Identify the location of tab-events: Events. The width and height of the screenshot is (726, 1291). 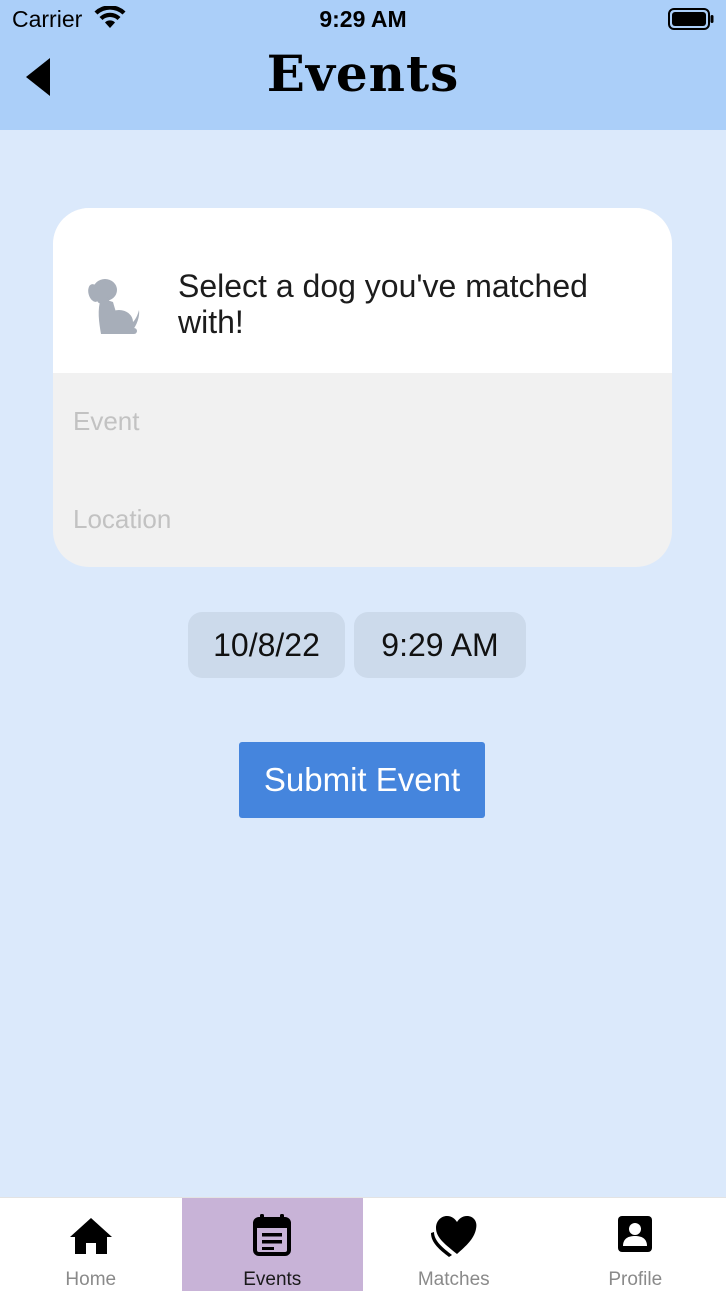
(273, 1244).